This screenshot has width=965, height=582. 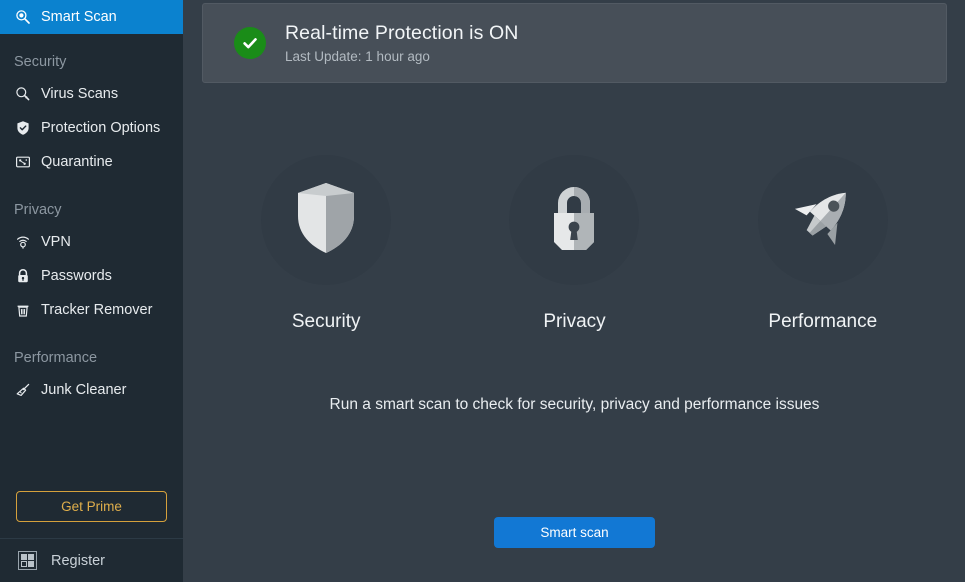 I want to click on sidebar-item-label: Smart Scan, so click(x=79, y=17).